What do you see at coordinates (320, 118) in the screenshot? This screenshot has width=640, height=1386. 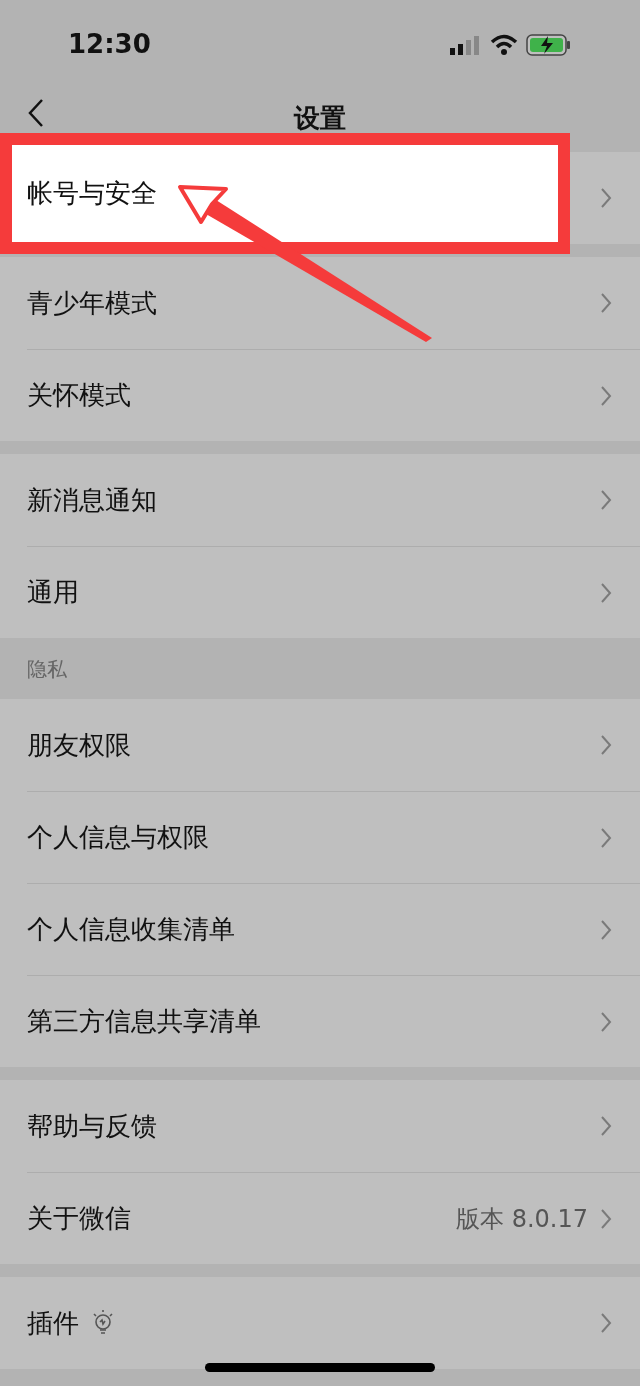 I see `page-title: 设置` at bounding box center [320, 118].